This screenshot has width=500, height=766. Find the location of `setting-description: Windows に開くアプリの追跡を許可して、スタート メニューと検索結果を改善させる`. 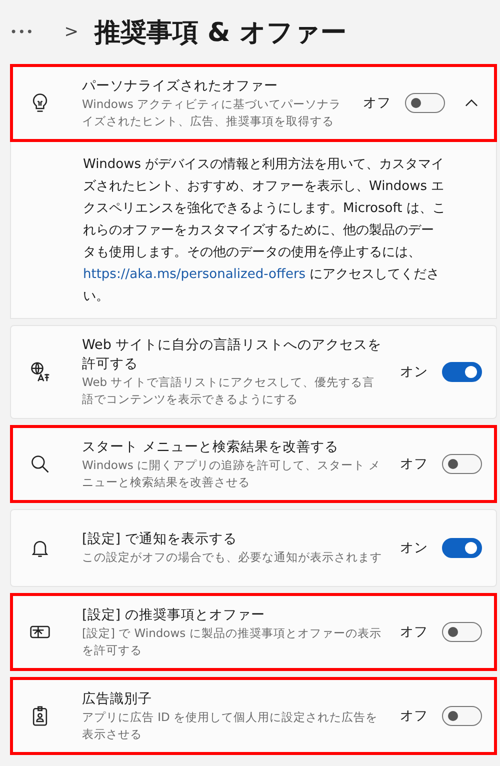

setting-description: Windows に開くアプリの追跡を許可して、スタート メニューと検索結果を改善させる is located at coordinates (232, 473).